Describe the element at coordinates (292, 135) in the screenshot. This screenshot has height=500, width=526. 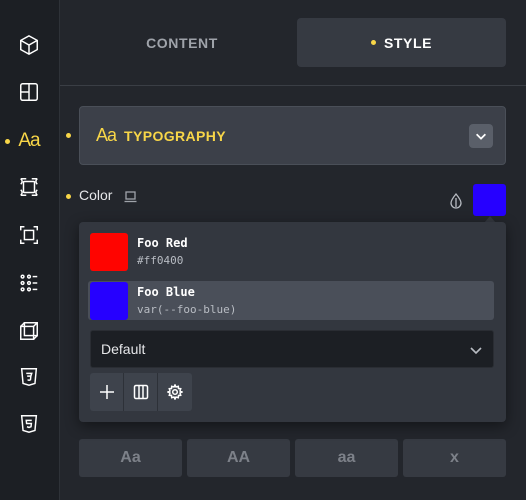
I see `typography-section-header: Aa TYPOGRAPHY` at that location.